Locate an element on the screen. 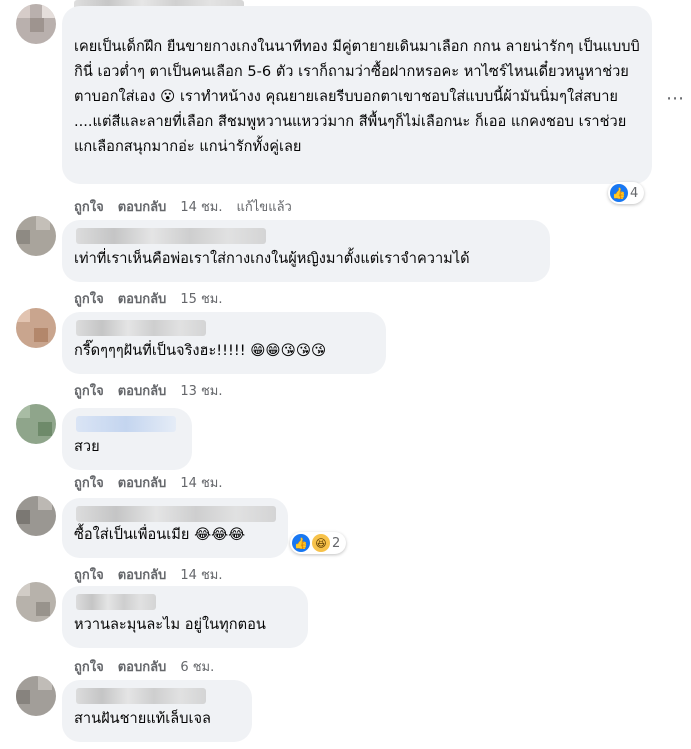 Image resolution: width=691 pixels, height=749 pixels. comment-actions: ถูกใจ ตอบกลับ 14 ชม. แก้ไขแล้ว is located at coordinates (183, 206).